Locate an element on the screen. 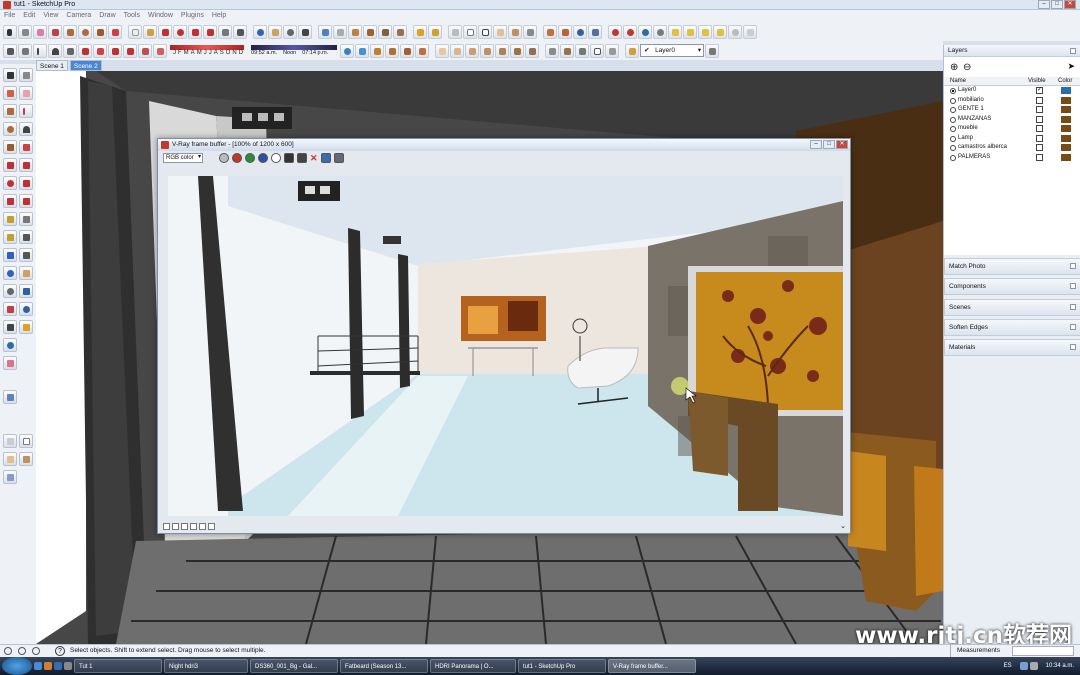 This screenshot has width=1080, height=675. component-icon is located at coordinates (25, 31).